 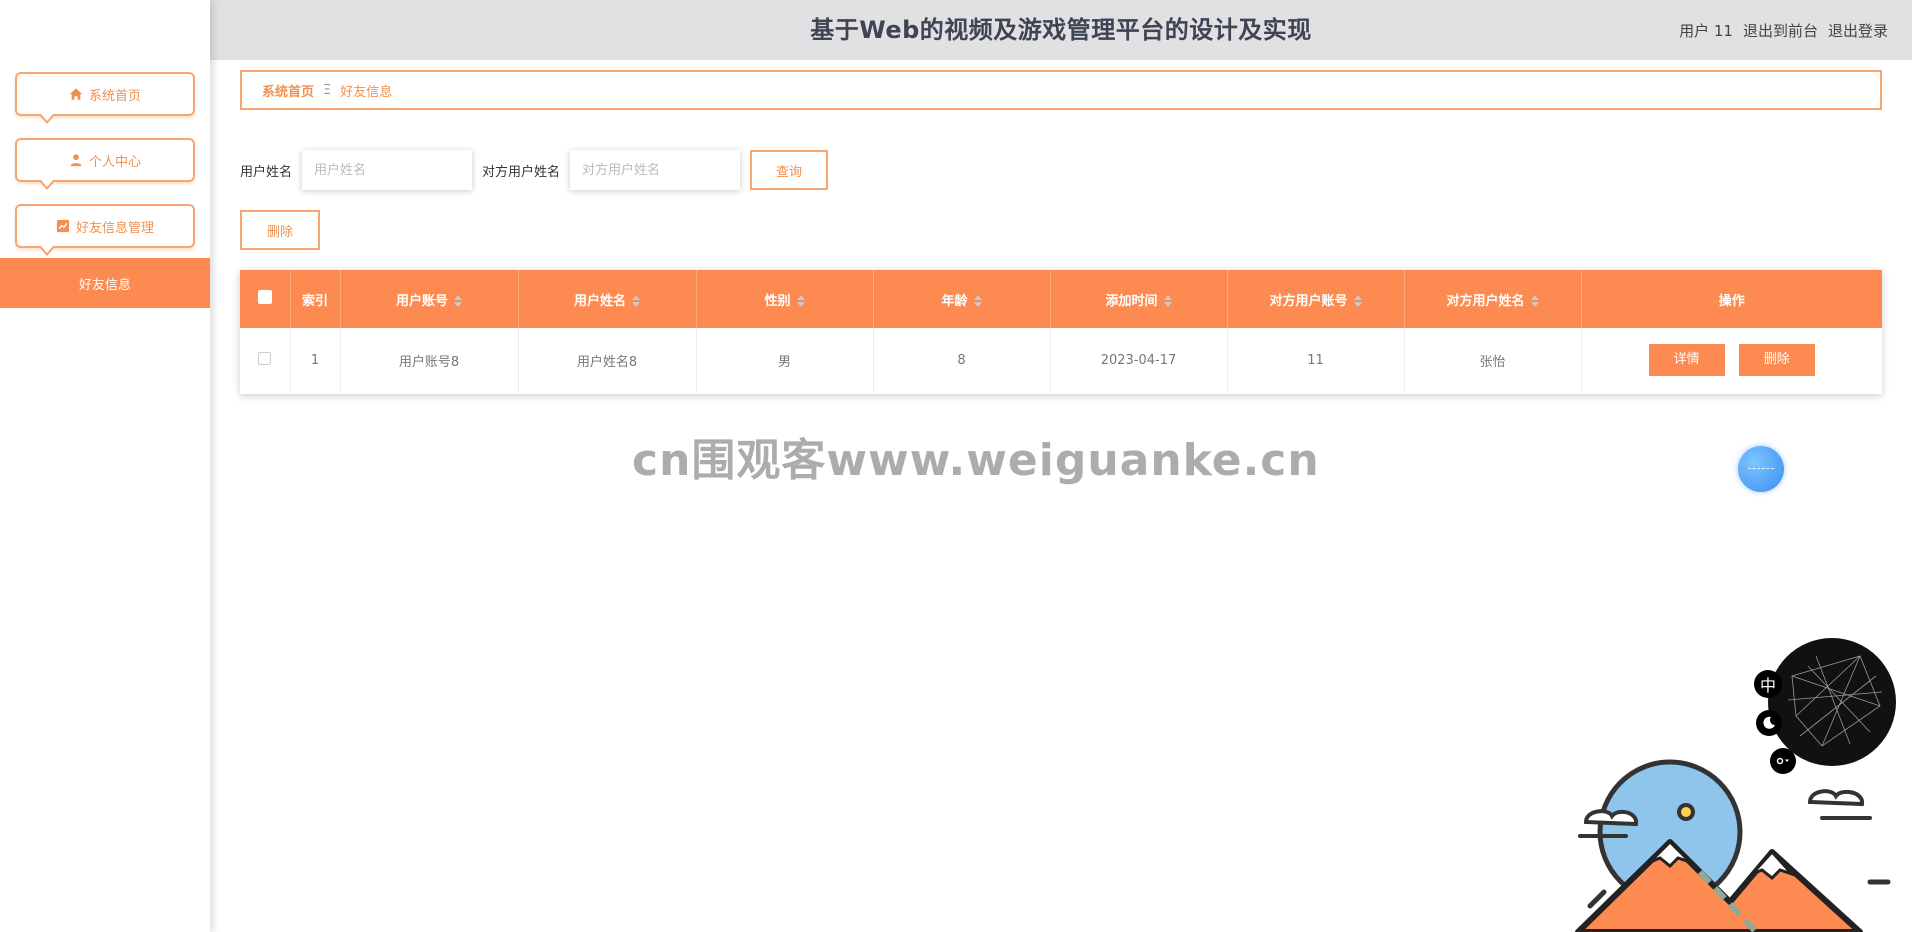 I want to click on sidebar-item-personal-center: 个人中心, so click(x=105, y=164).